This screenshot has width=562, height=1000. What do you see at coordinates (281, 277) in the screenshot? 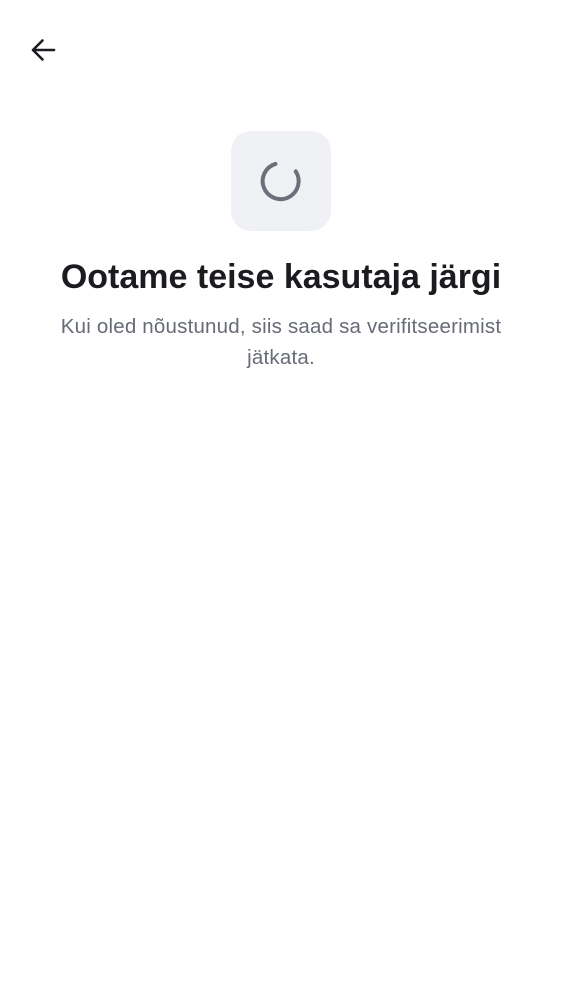
I see `page-title: Ootame teise kasutaja järgi` at bounding box center [281, 277].